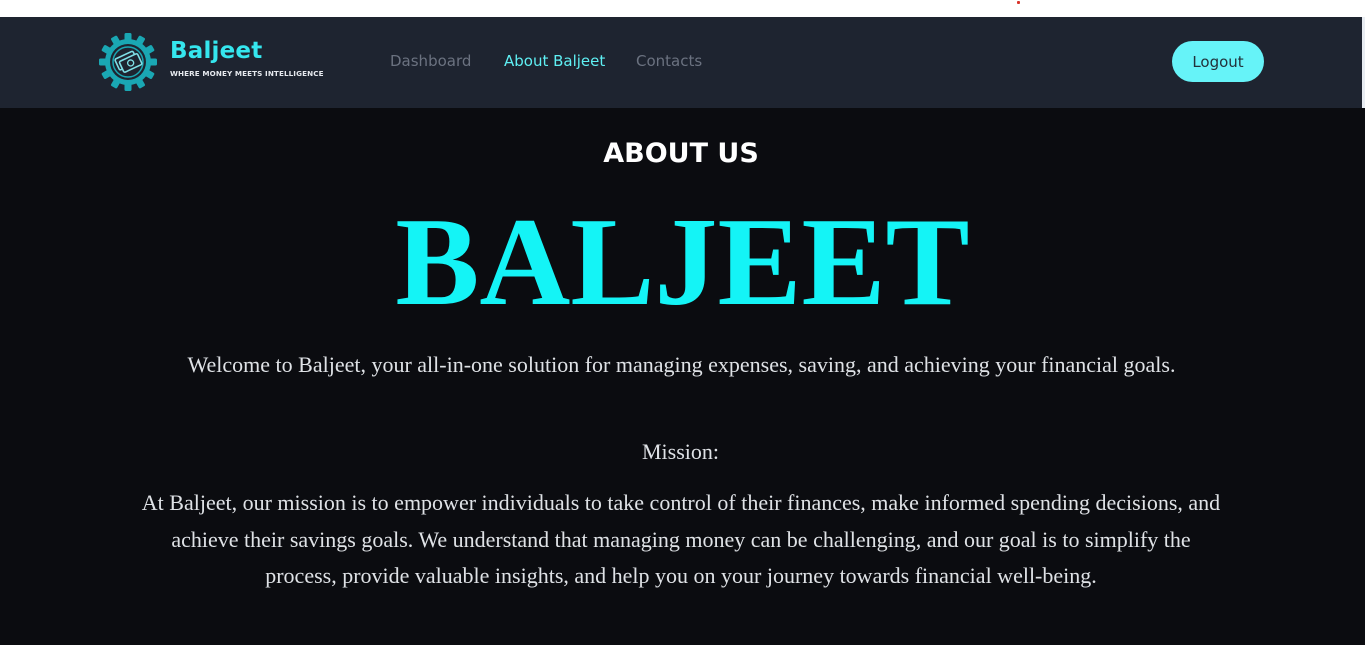  What do you see at coordinates (682, 8) in the screenshot?
I see `browser-top-strip` at bounding box center [682, 8].